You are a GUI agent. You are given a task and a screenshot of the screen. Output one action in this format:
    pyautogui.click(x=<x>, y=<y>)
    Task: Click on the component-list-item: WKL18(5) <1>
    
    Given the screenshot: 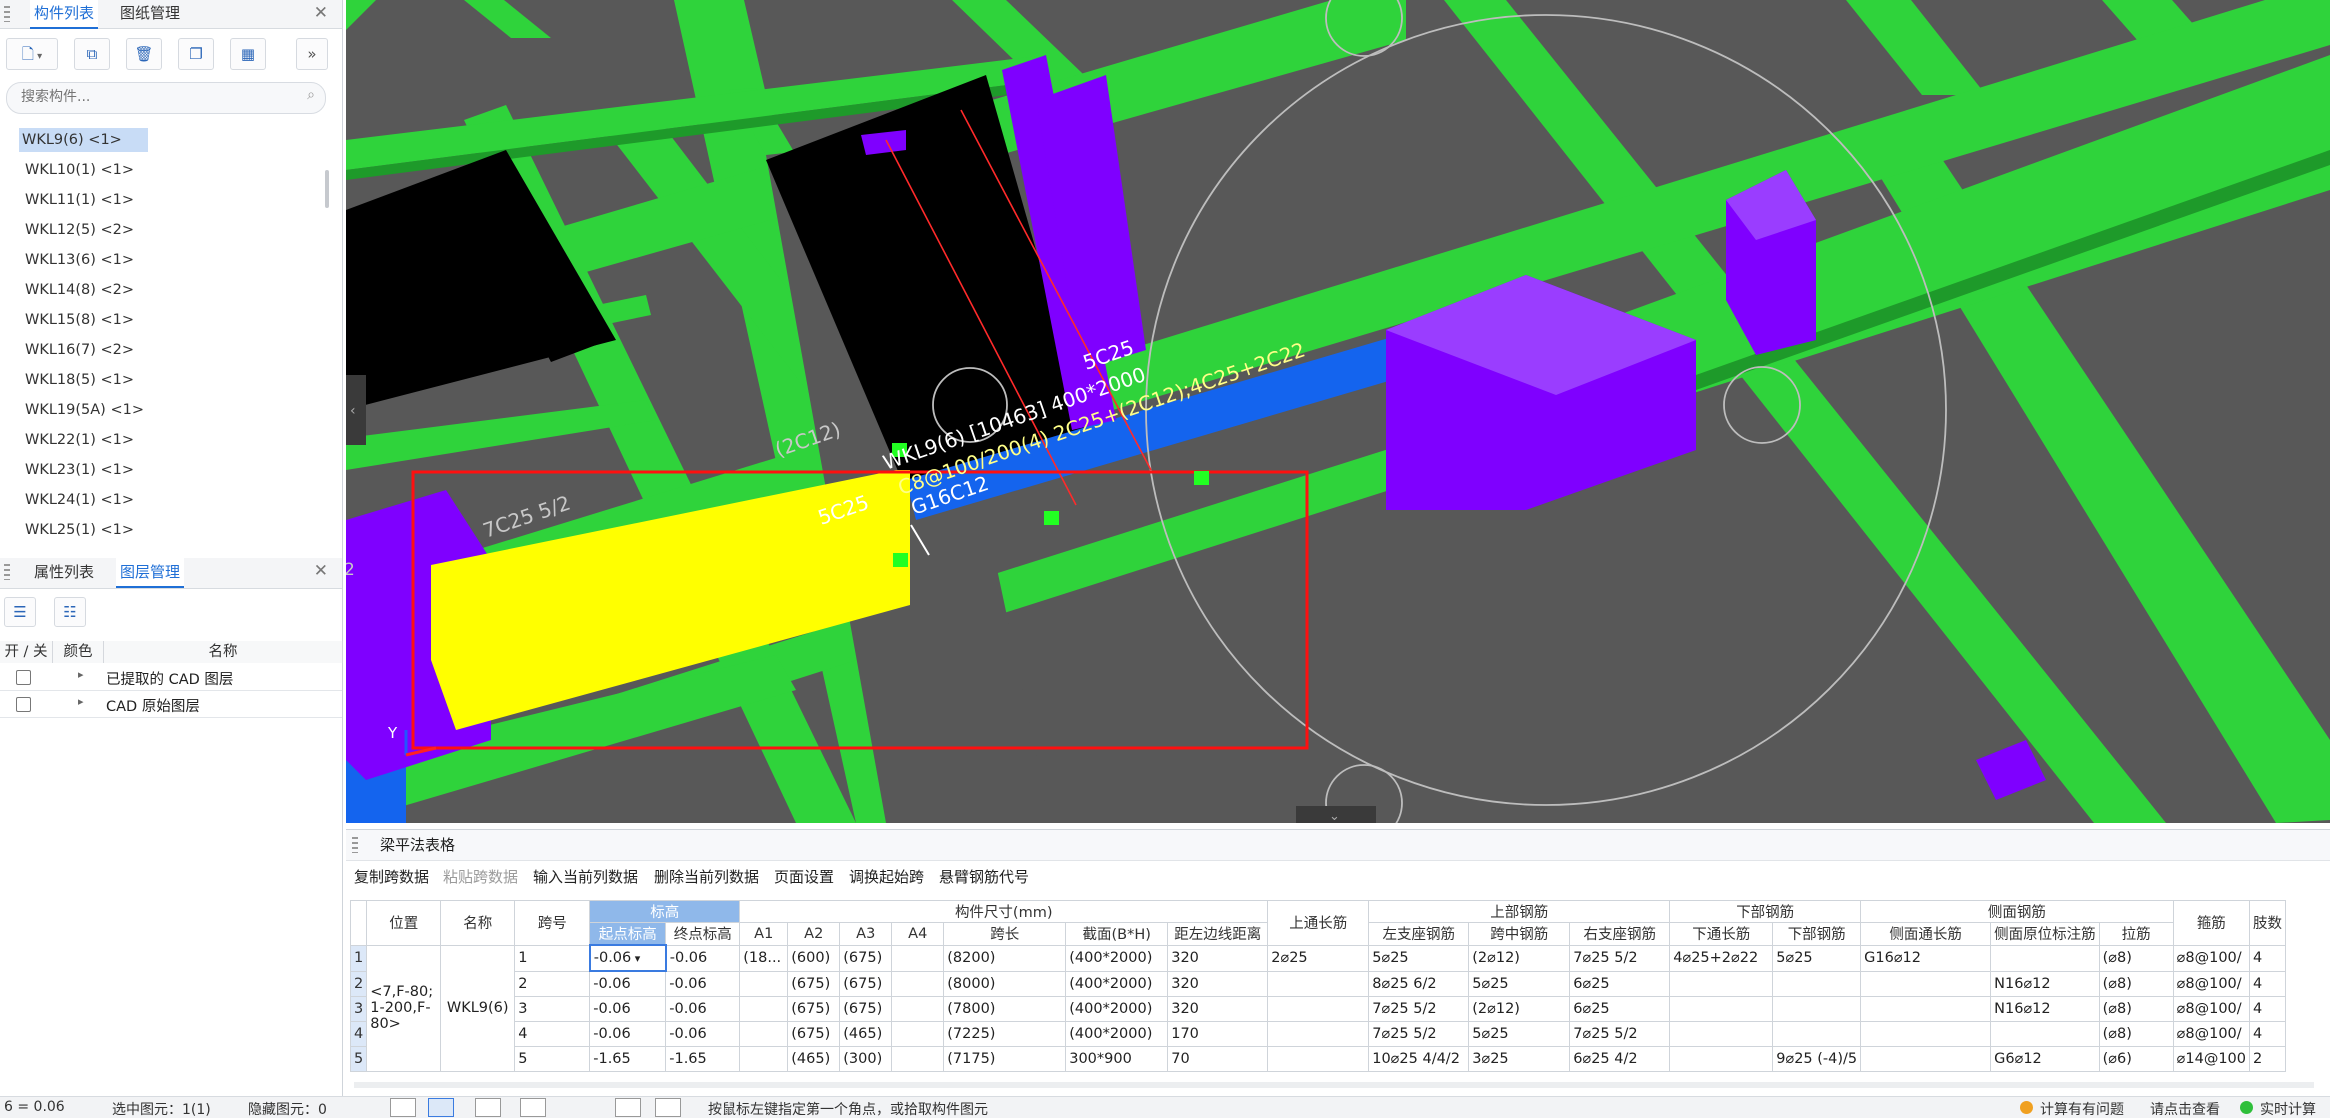 What is the action you would take?
    pyautogui.click(x=79, y=380)
    